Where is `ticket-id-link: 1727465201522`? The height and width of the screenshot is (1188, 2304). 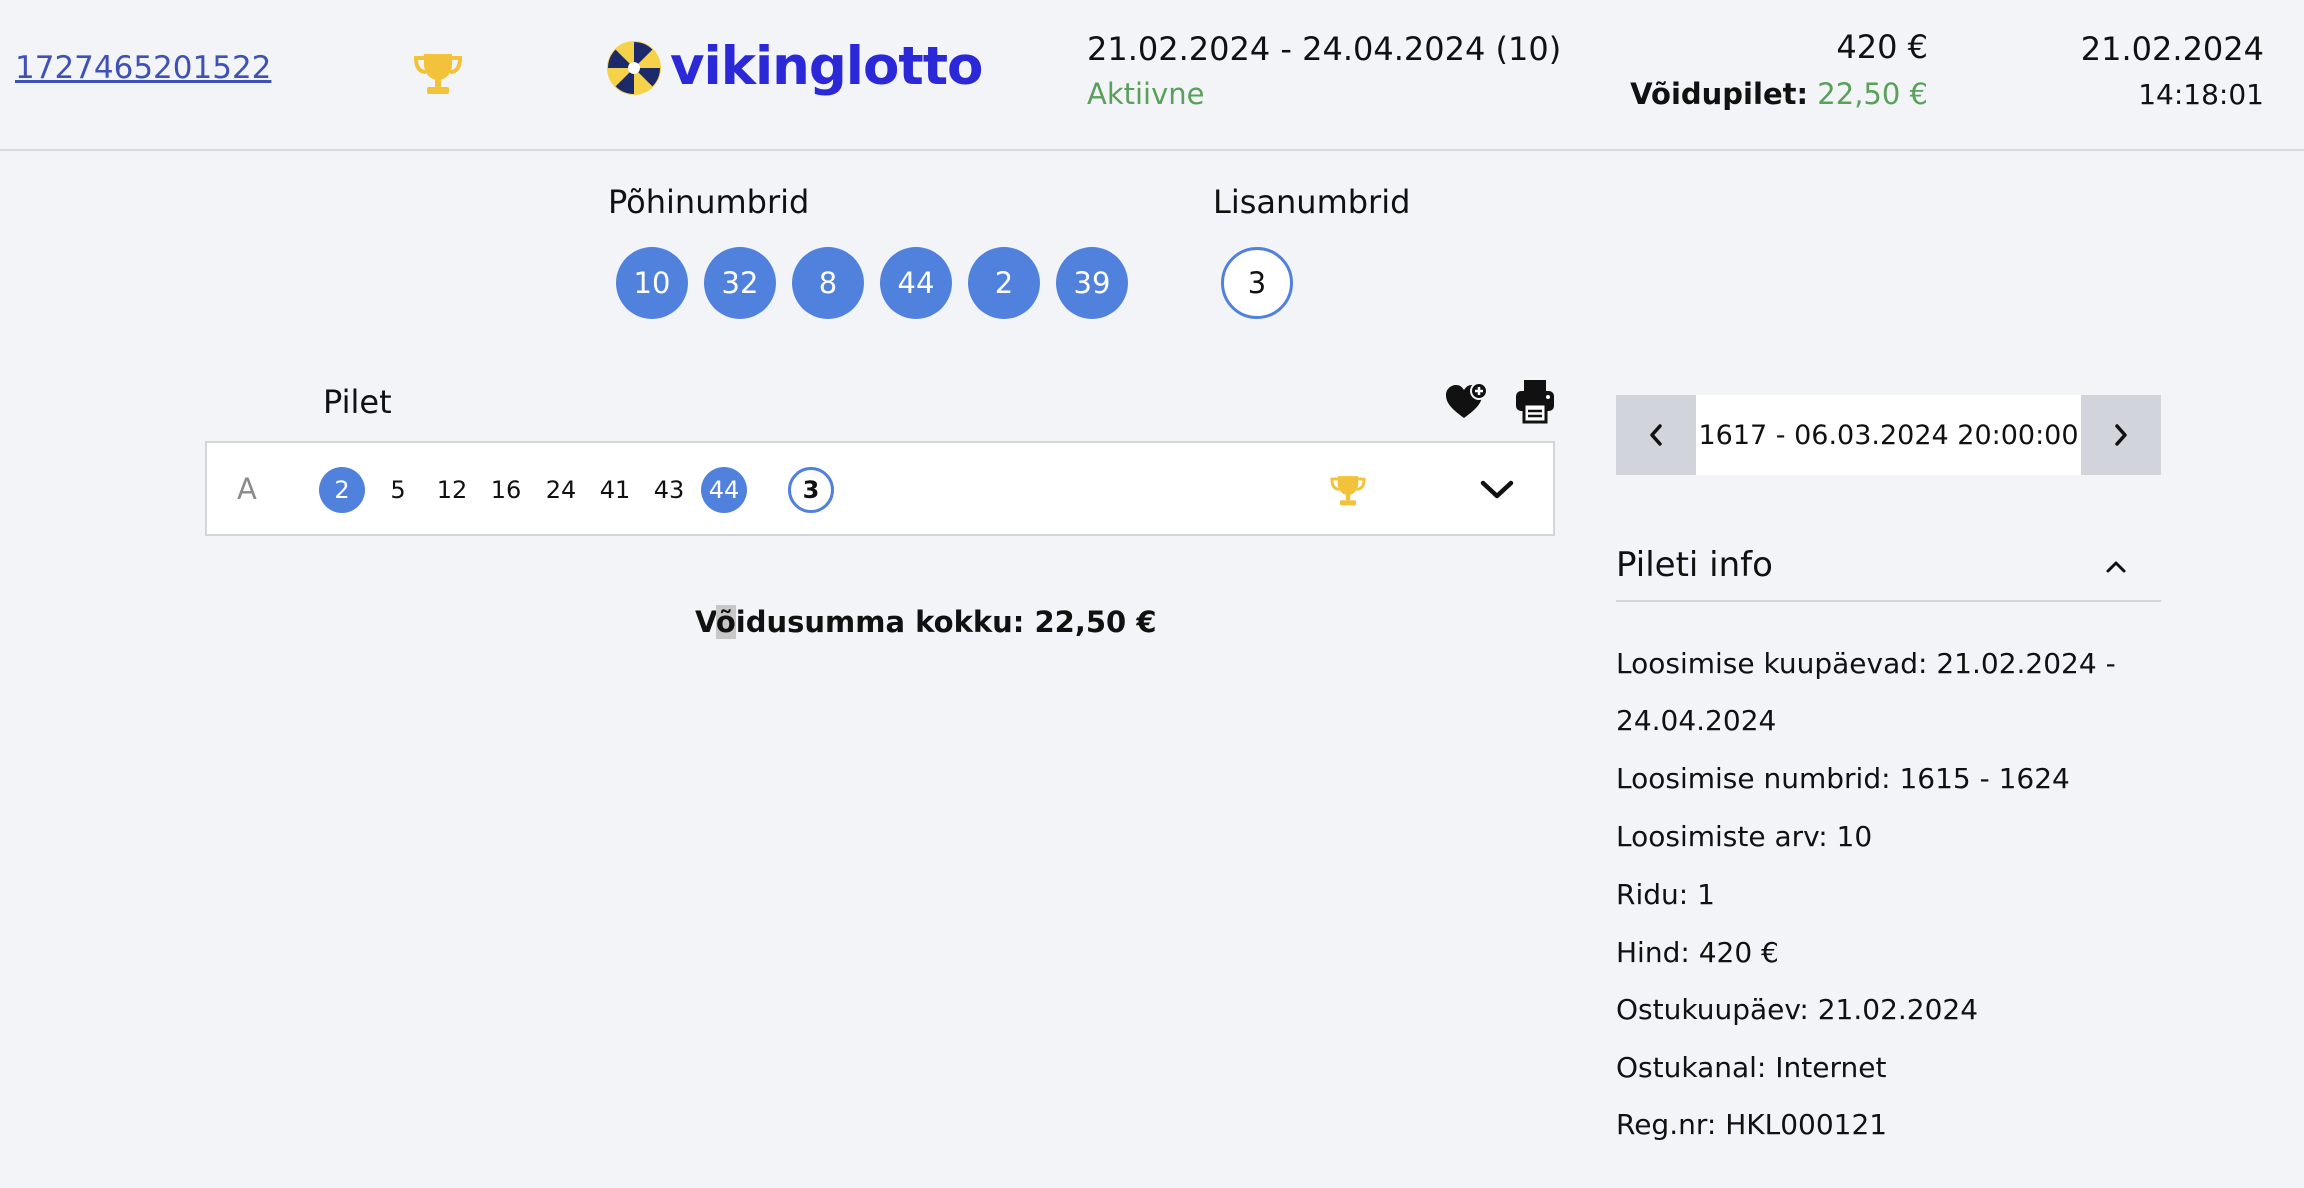 ticket-id-link: 1727465201522 is located at coordinates (143, 68).